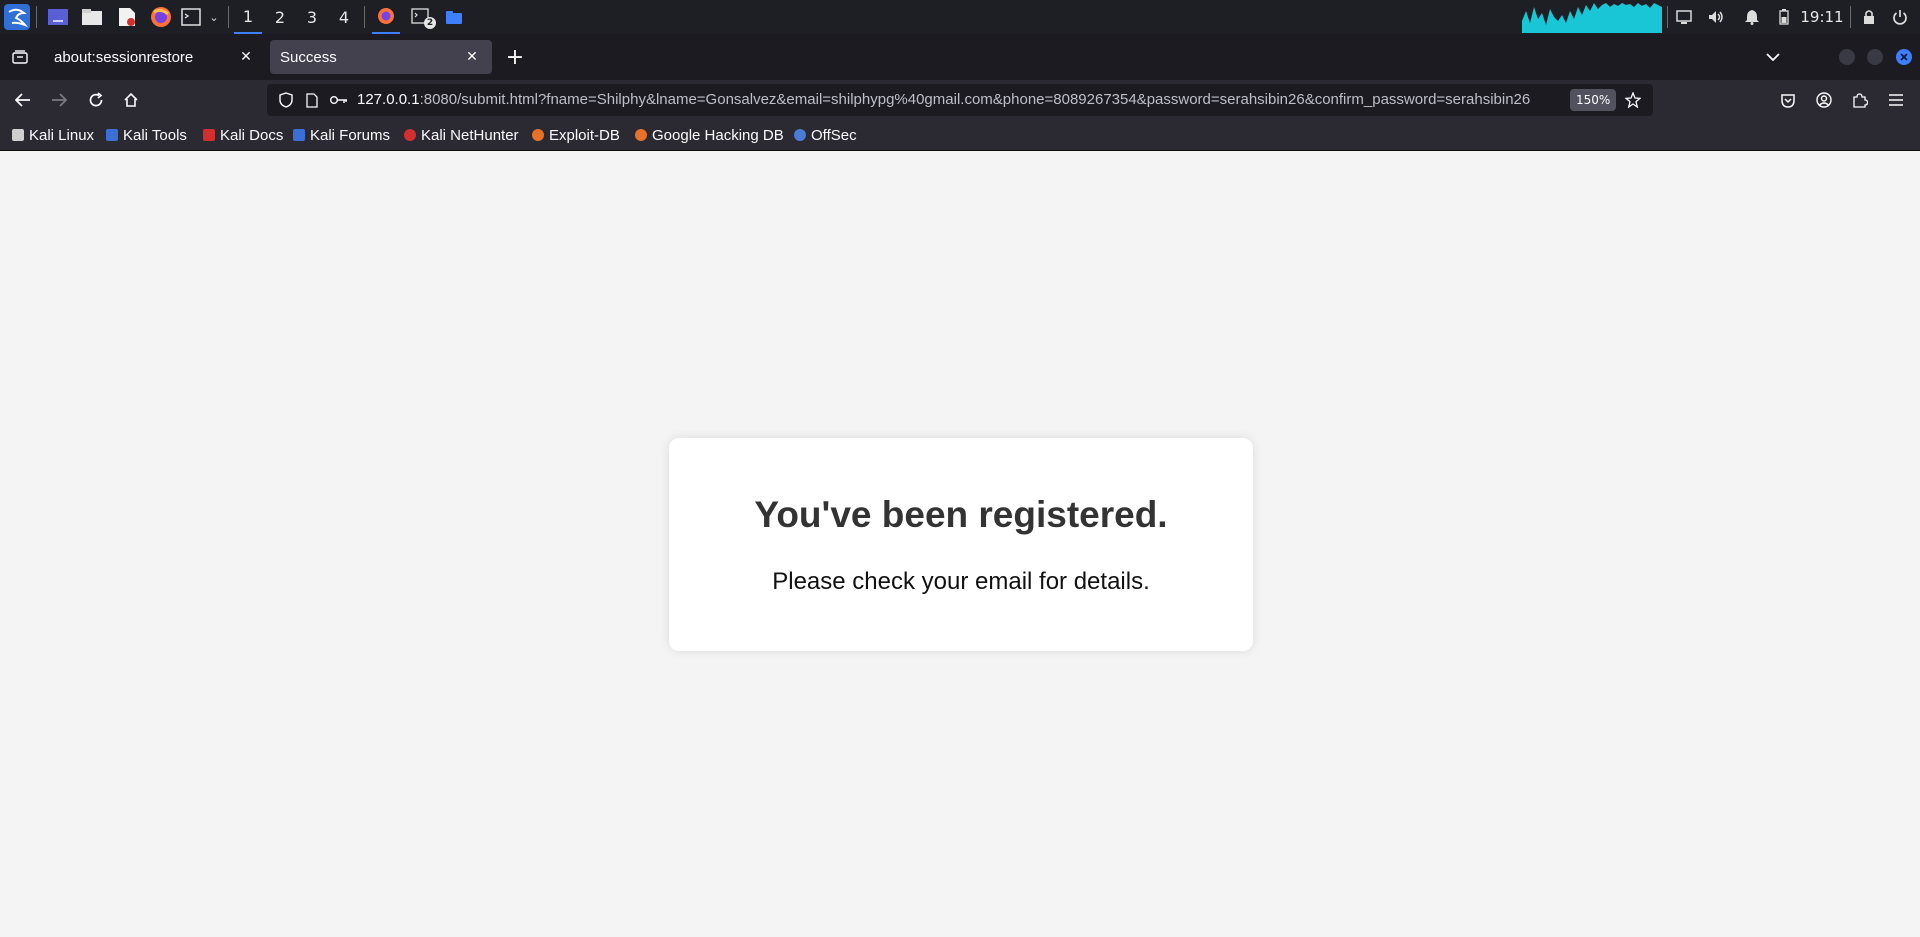  Describe the element at coordinates (18, 135) in the screenshot. I see `kali-dragon-icon` at that location.